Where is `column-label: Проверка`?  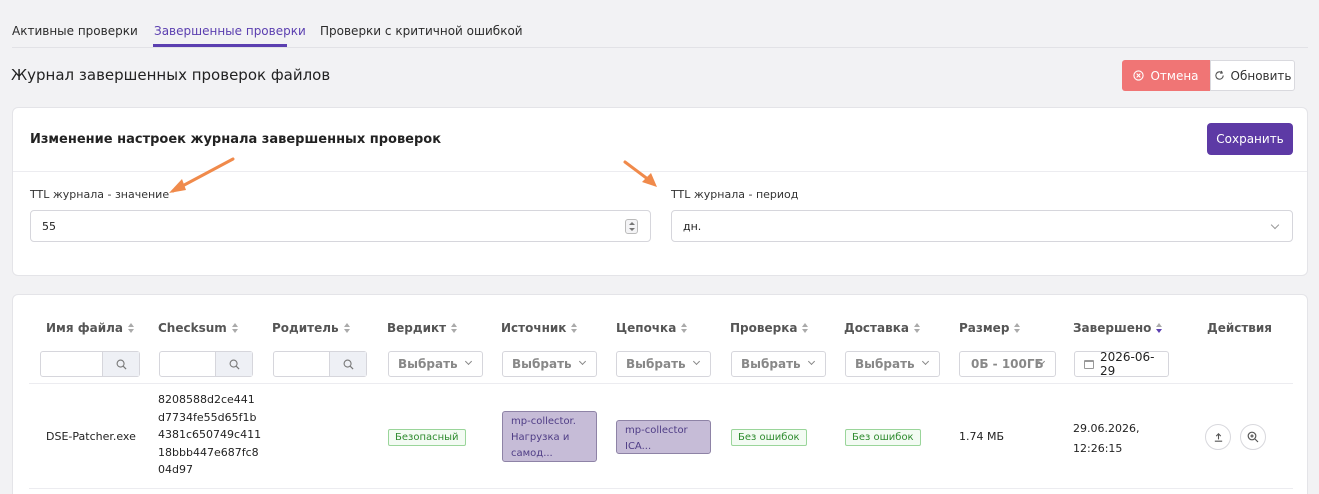 column-label: Проверка is located at coordinates (764, 328).